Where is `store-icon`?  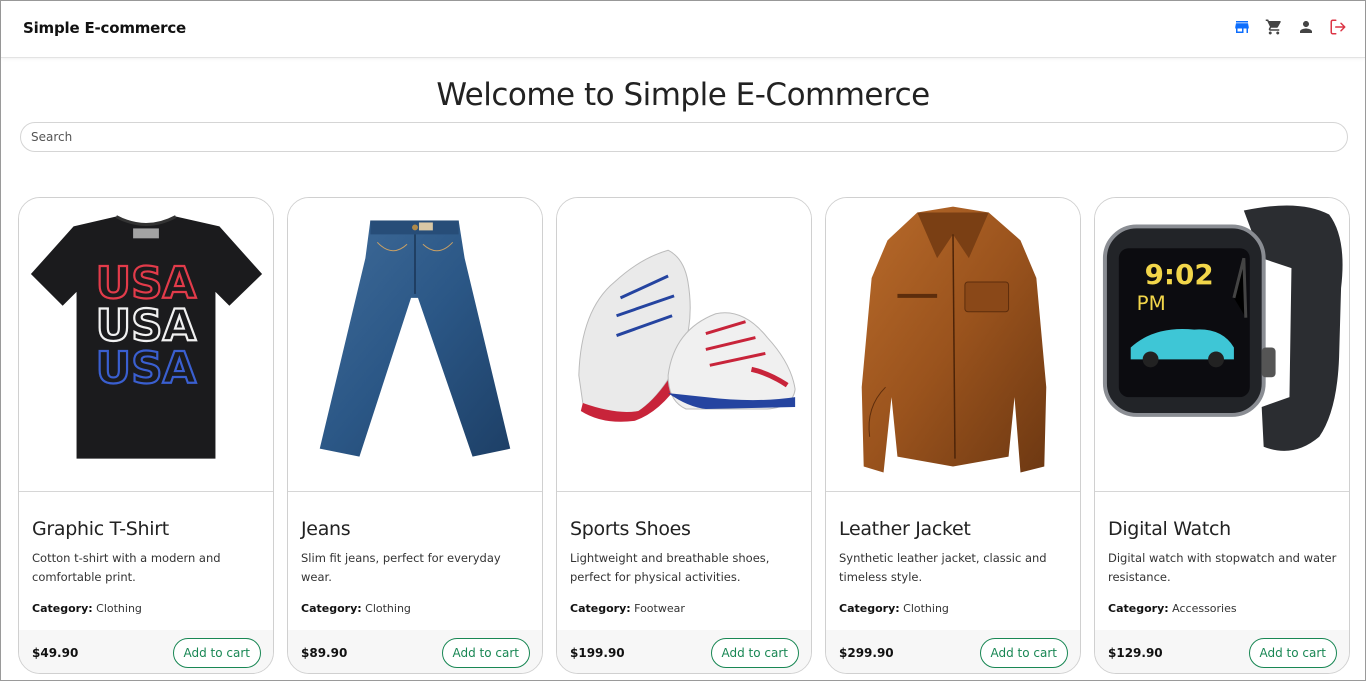
store-icon is located at coordinates (1242, 27).